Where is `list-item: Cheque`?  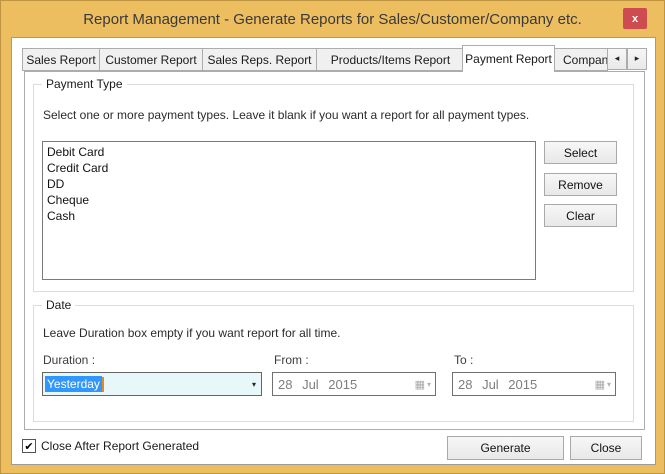
list-item: Cheque is located at coordinates (289, 200).